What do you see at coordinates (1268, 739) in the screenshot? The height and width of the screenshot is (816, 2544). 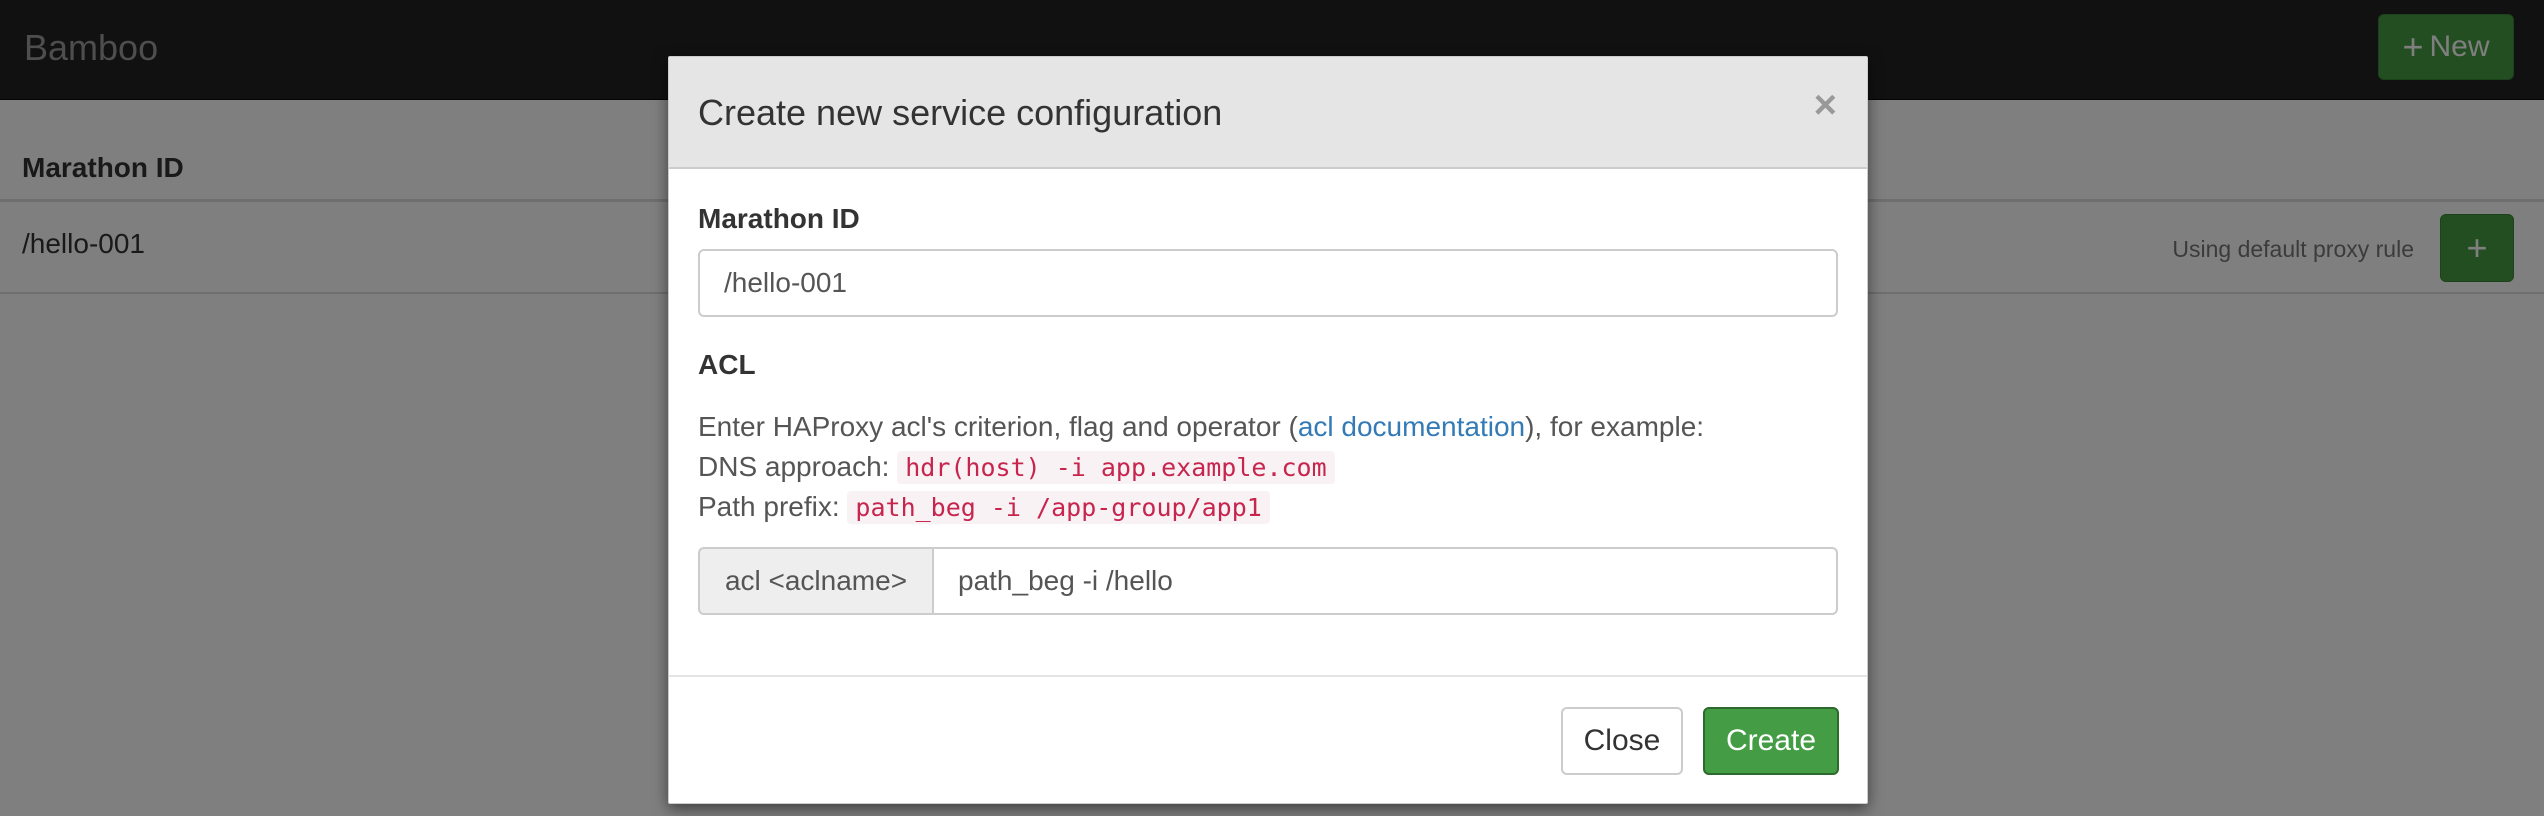 I see `modal-footer: Close Create` at bounding box center [1268, 739].